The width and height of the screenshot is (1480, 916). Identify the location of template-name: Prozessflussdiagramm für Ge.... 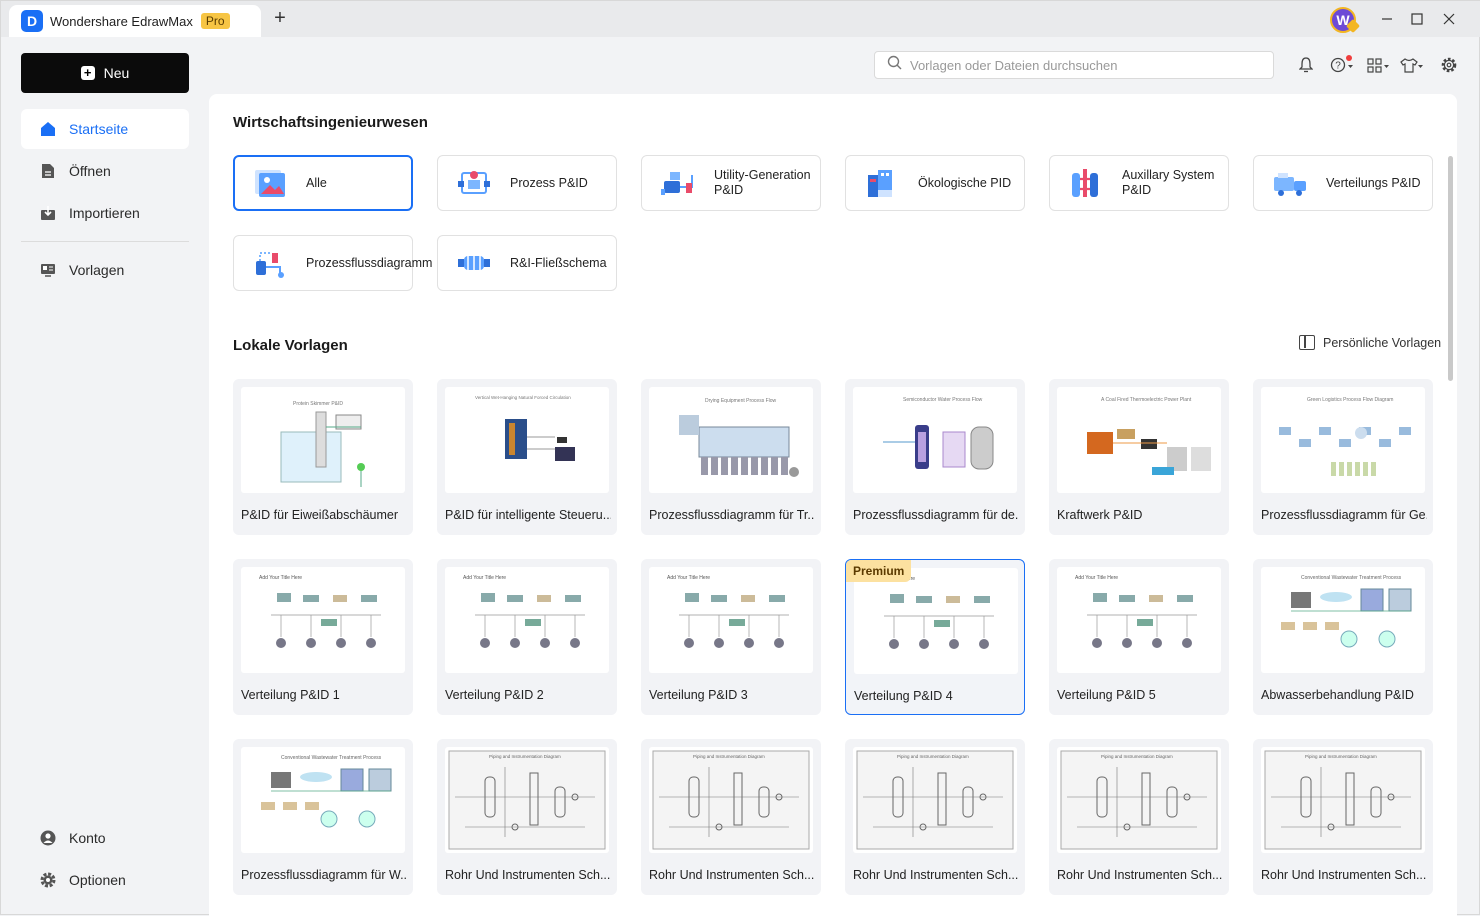
(1344, 515).